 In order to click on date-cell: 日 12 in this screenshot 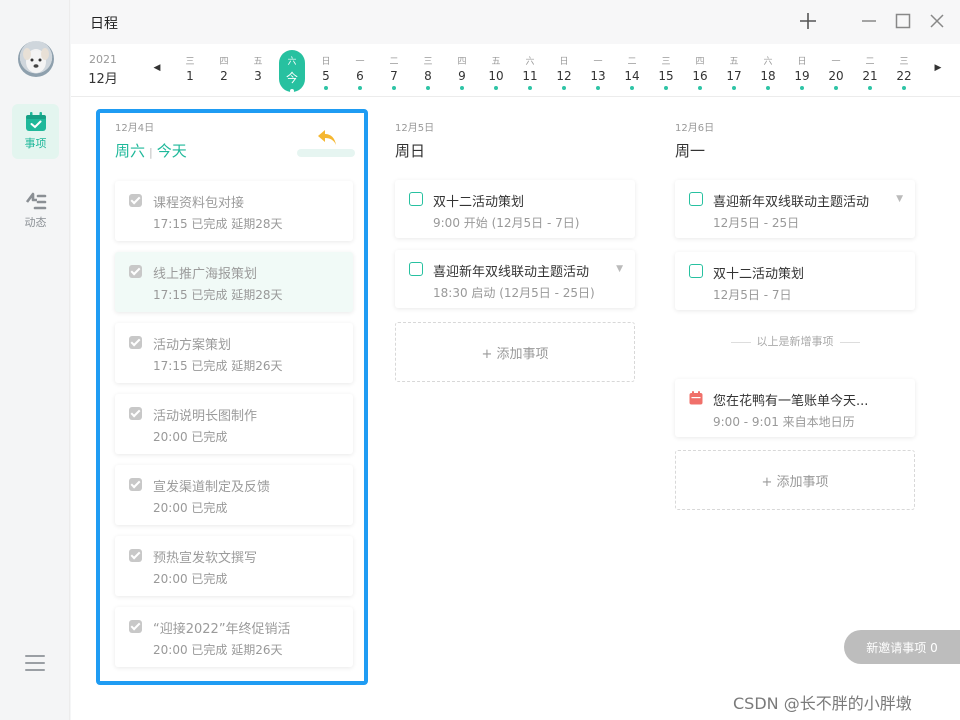, I will do `click(564, 71)`.